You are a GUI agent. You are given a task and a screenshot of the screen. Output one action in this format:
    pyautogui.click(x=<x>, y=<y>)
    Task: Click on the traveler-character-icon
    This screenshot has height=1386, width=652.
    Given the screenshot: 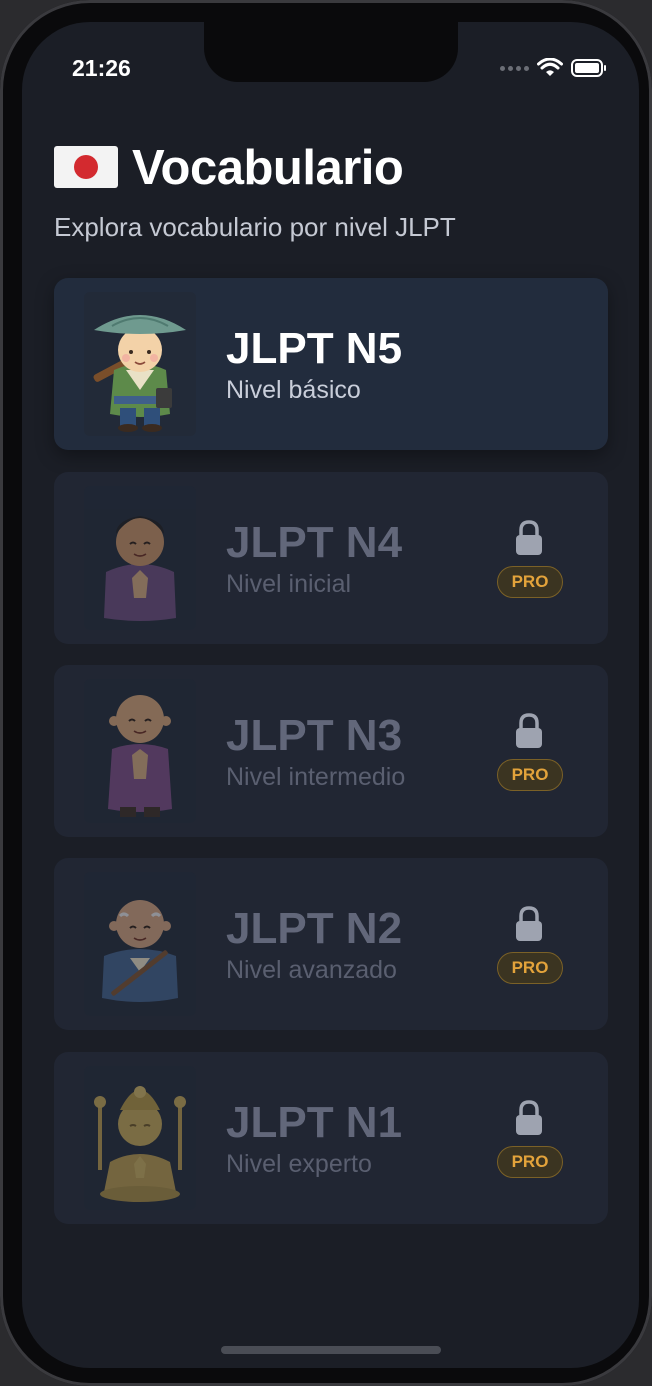 What is the action you would take?
    pyautogui.click(x=139, y=373)
    